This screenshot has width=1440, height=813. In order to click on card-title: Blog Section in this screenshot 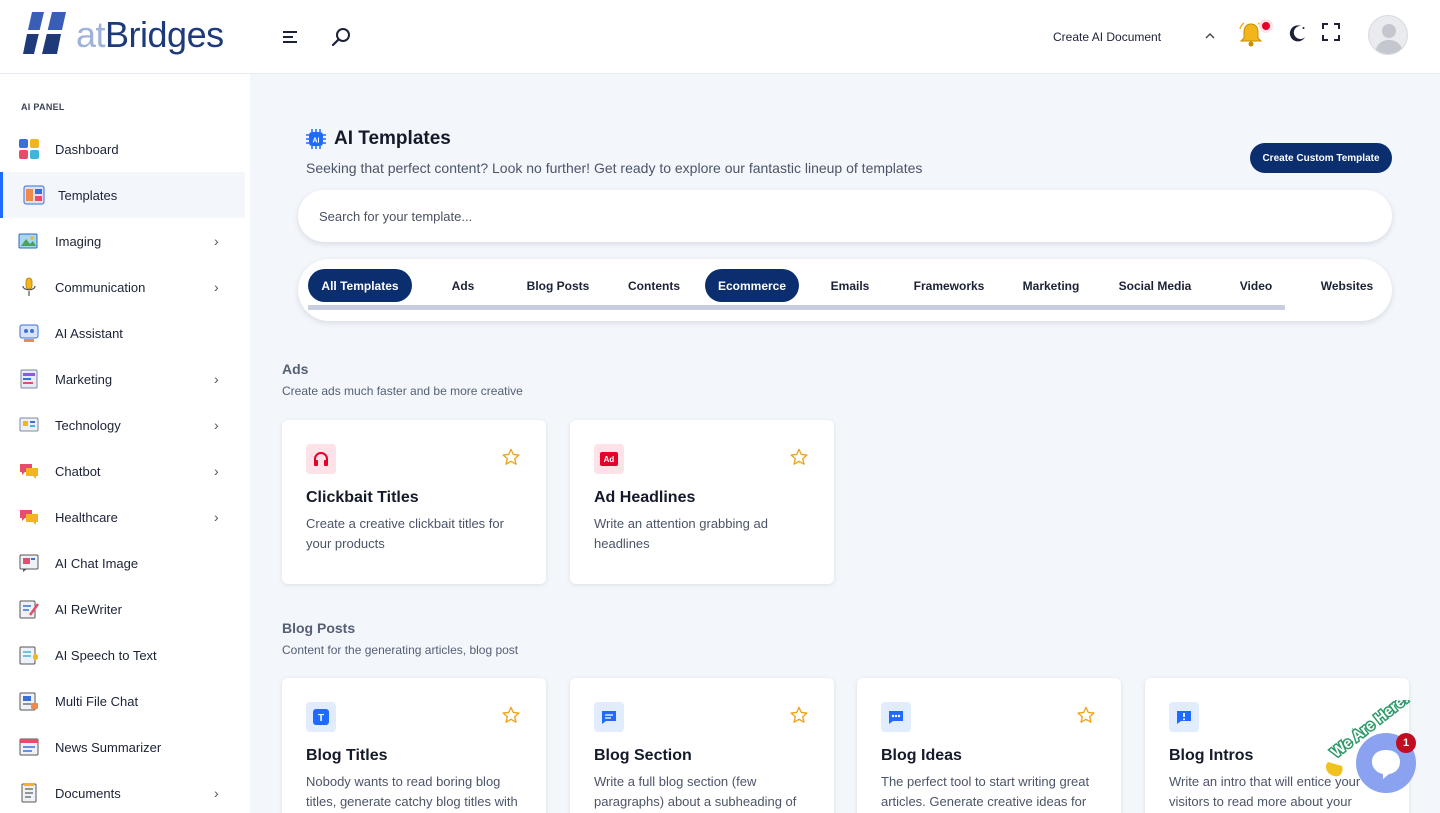, I will do `click(643, 755)`.